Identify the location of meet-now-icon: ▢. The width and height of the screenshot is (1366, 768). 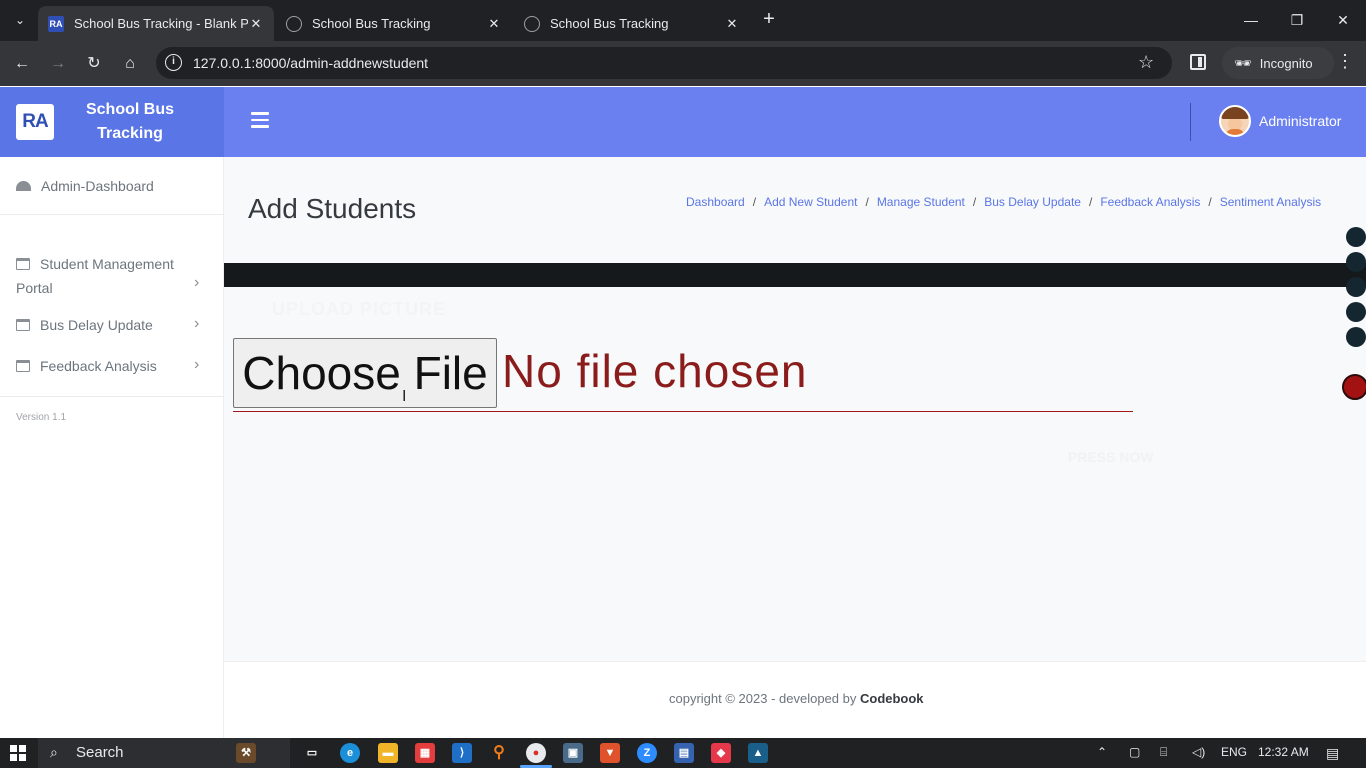
(1134, 752).